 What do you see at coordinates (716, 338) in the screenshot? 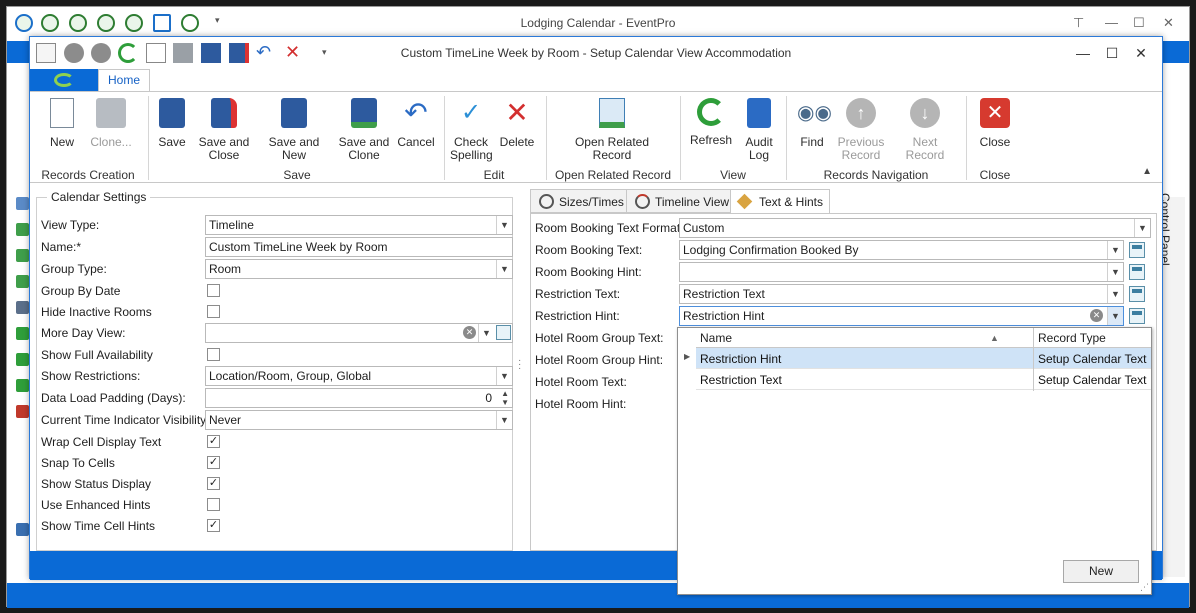
I see `column-header-name: Name` at bounding box center [716, 338].